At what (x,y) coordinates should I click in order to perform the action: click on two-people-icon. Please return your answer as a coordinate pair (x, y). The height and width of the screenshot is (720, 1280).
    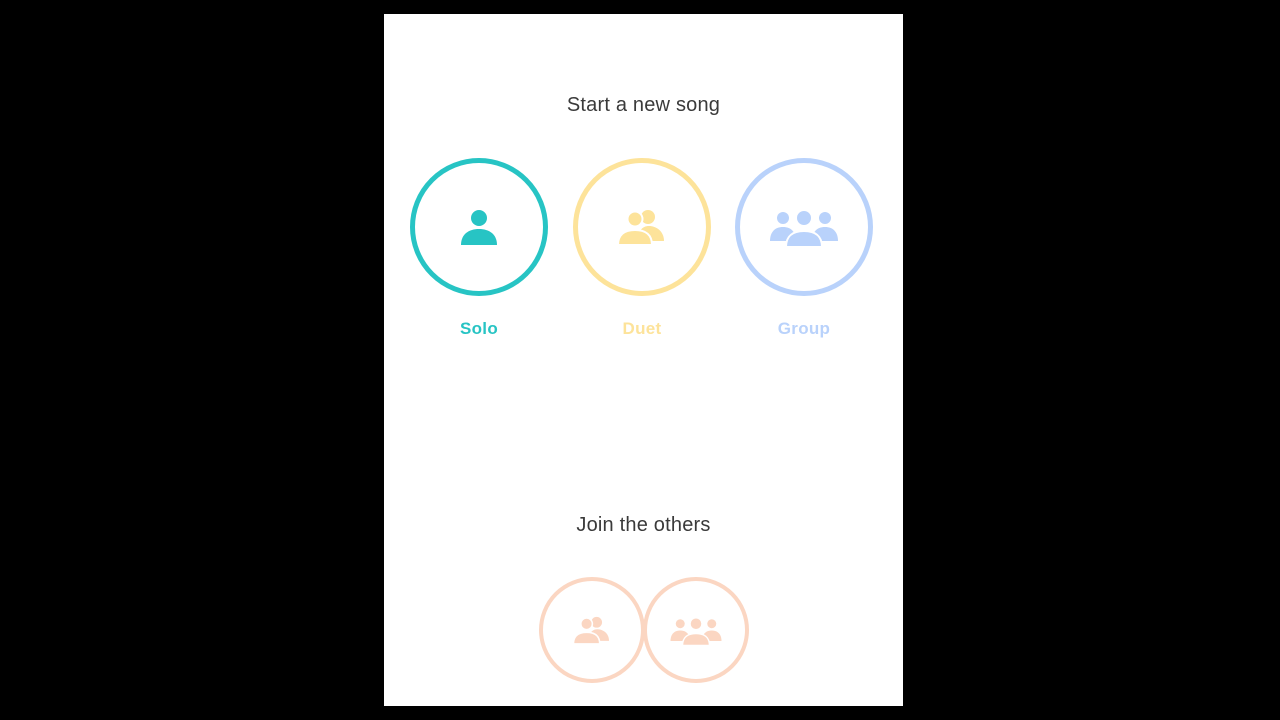
    Looking at the image, I should click on (640, 228).